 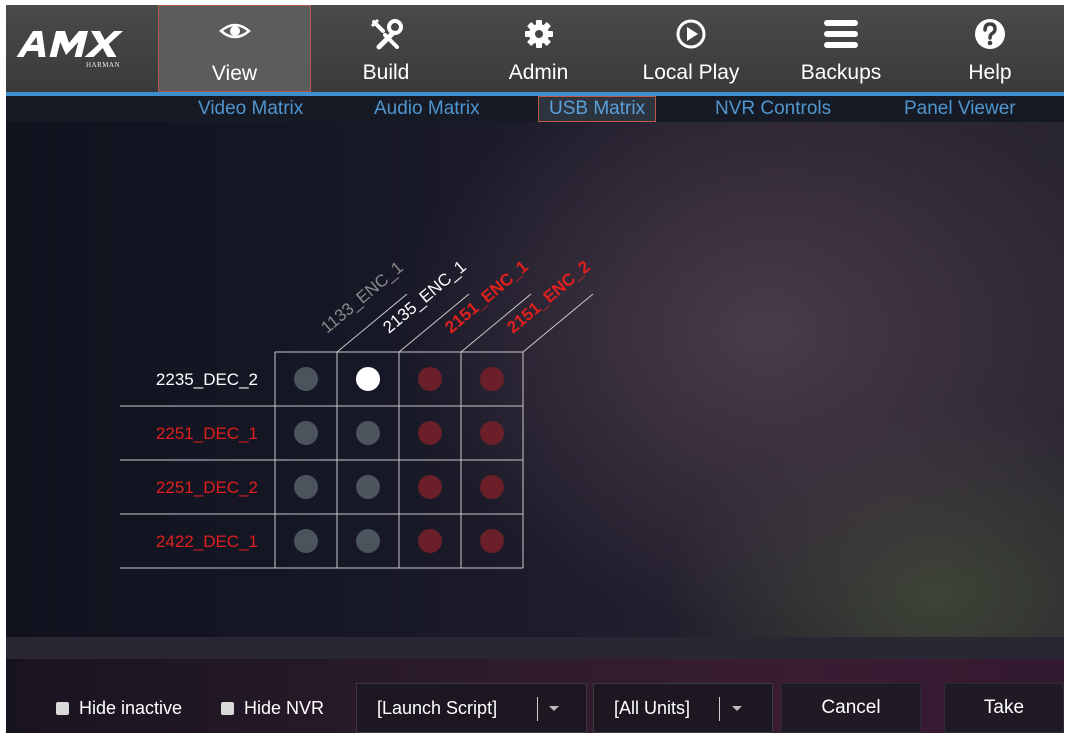 What do you see at coordinates (691, 72) in the screenshot?
I see `tab-local-play-label: Local Play` at bounding box center [691, 72].